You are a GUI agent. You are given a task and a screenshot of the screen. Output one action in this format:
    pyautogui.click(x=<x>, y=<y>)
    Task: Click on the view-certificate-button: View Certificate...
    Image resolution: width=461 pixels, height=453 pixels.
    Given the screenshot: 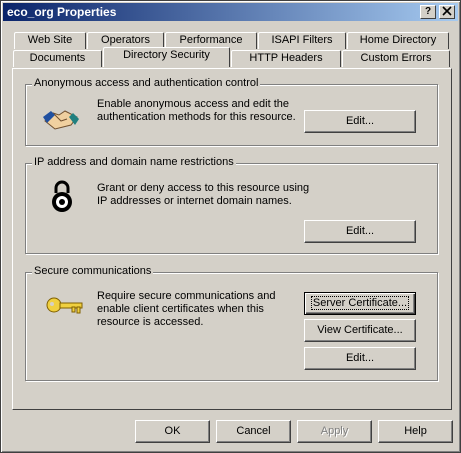 What is the action you would take?
    pyautogui.click(x=360, y=330)
    